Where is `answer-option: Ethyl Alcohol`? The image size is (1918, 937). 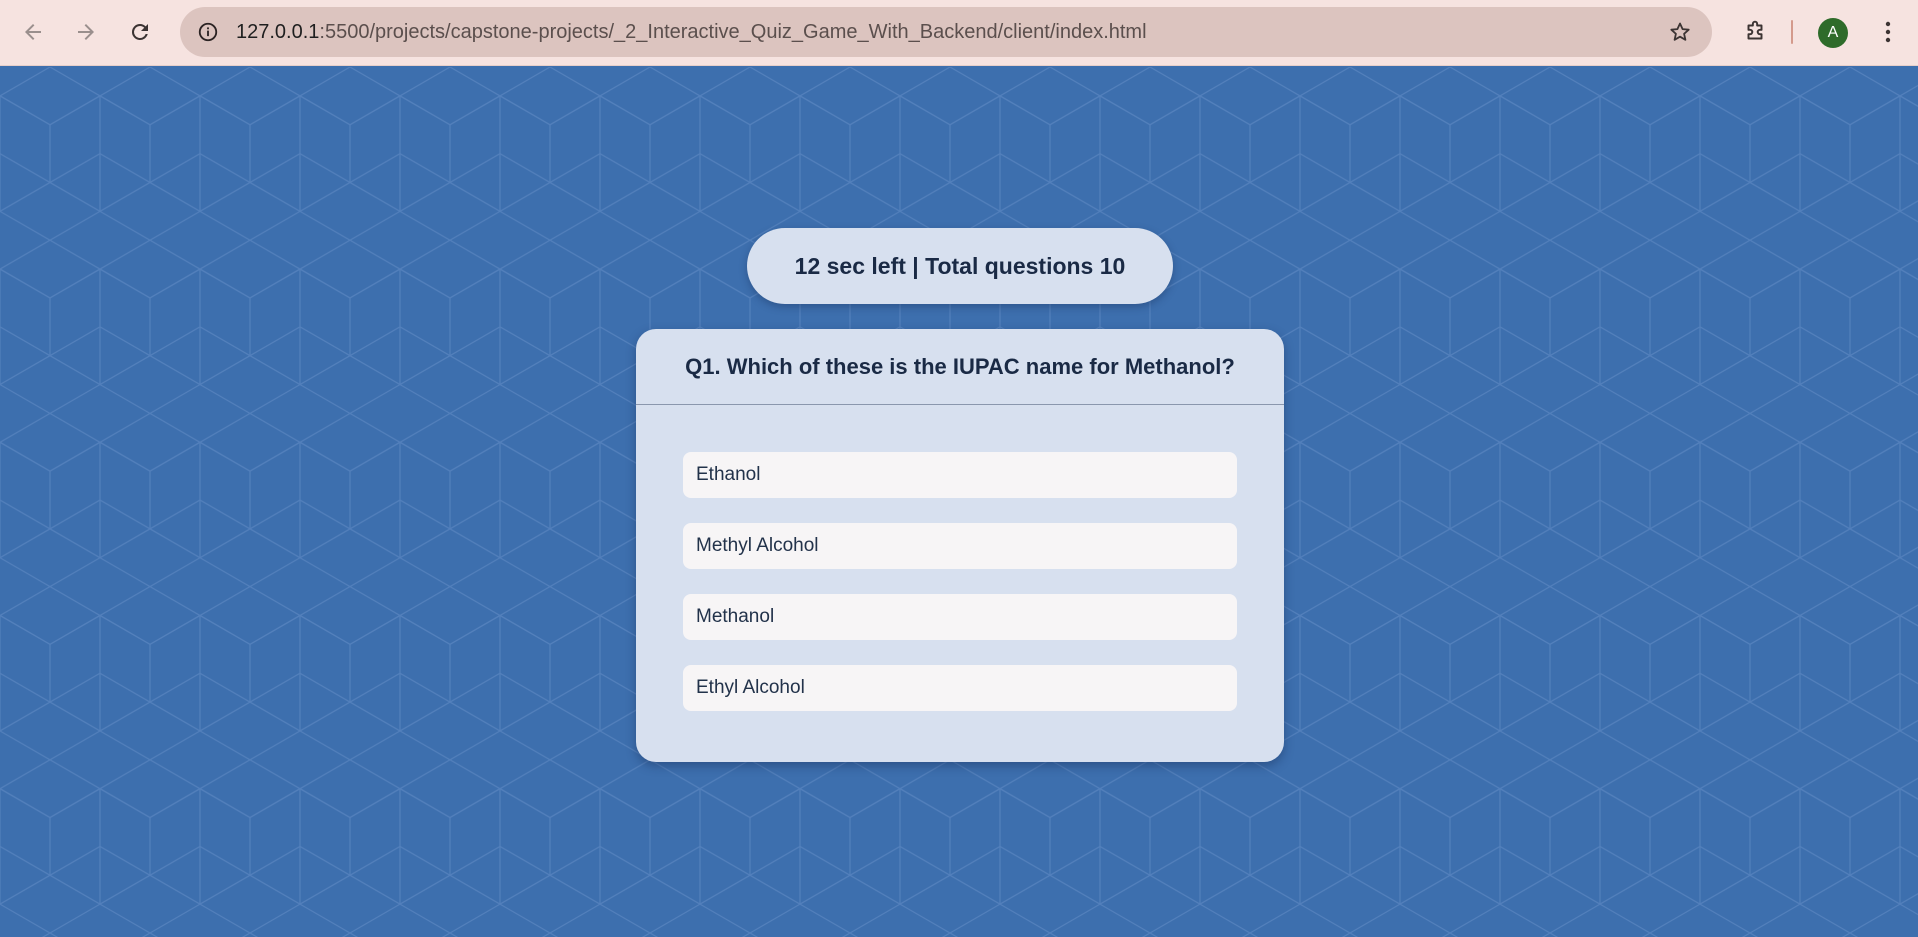 answer-option: Ethyl Alcohol is located at coordinates (960, 688).